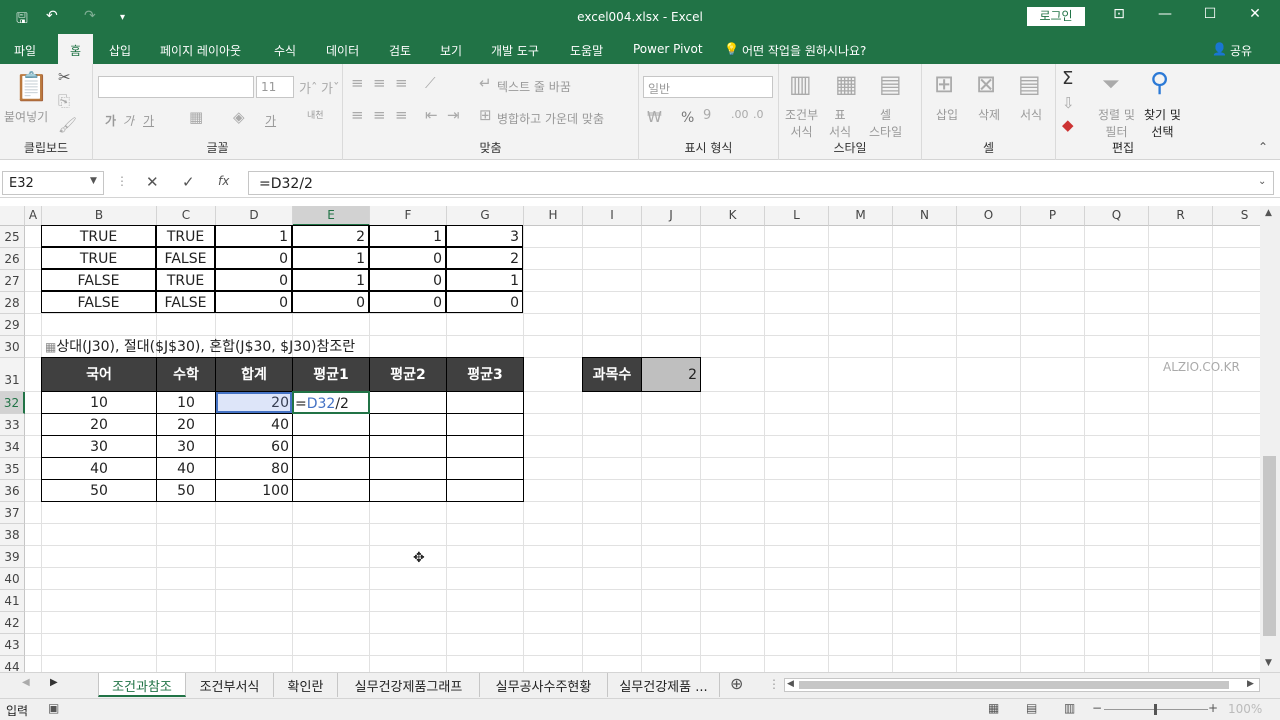  What do you see at coordinates (254, 490) in the screenshot?
I see `table2-cell: 100` at bounding box center [254, 490].